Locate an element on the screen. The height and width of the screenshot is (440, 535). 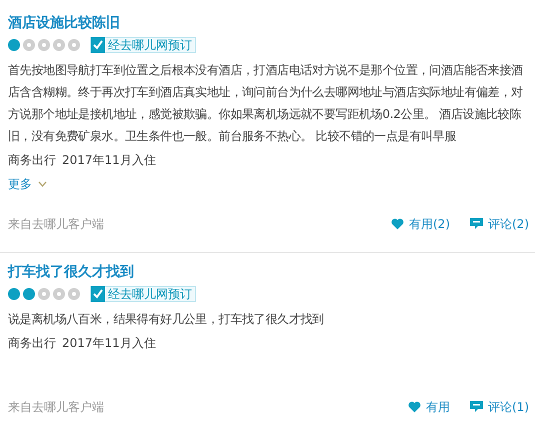
review-title: 打车找了很久才找到 is located at coordinates (268, 272).